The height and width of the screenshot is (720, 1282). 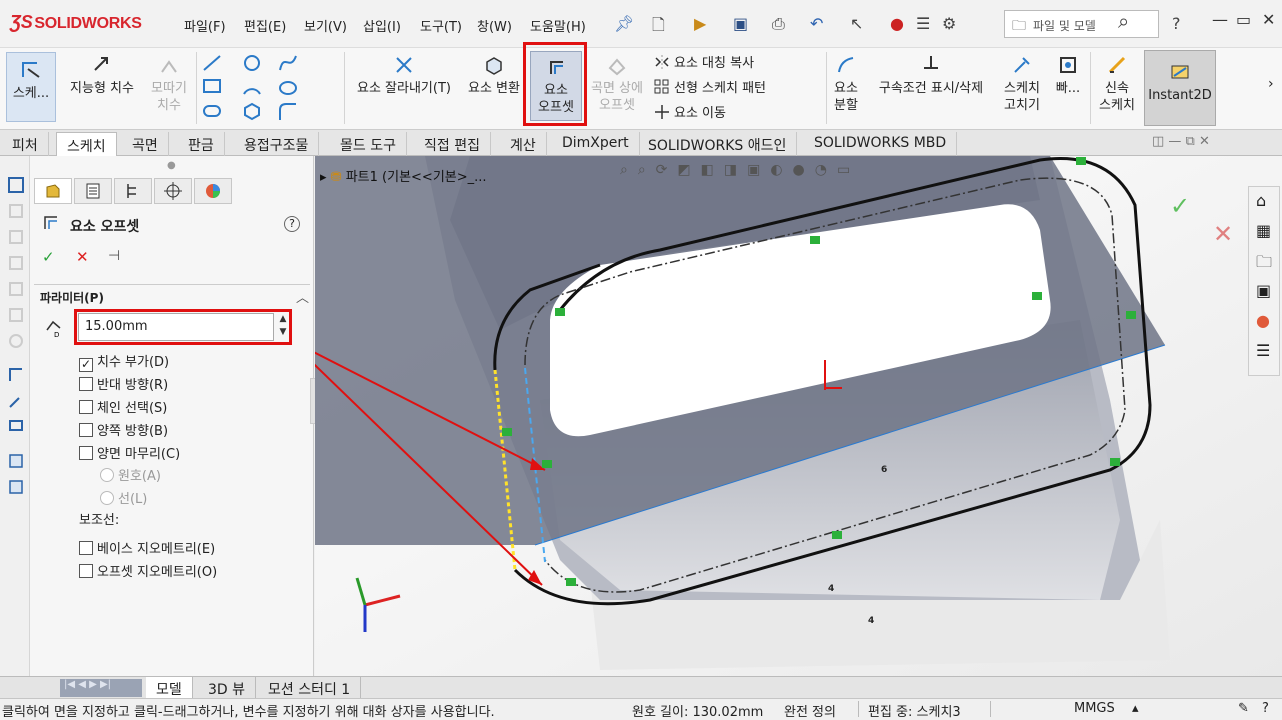 What do you see at coordinates (169, 688) in the screenshot?
I see `tab-model: 모델` at bounding box center [169, 688].